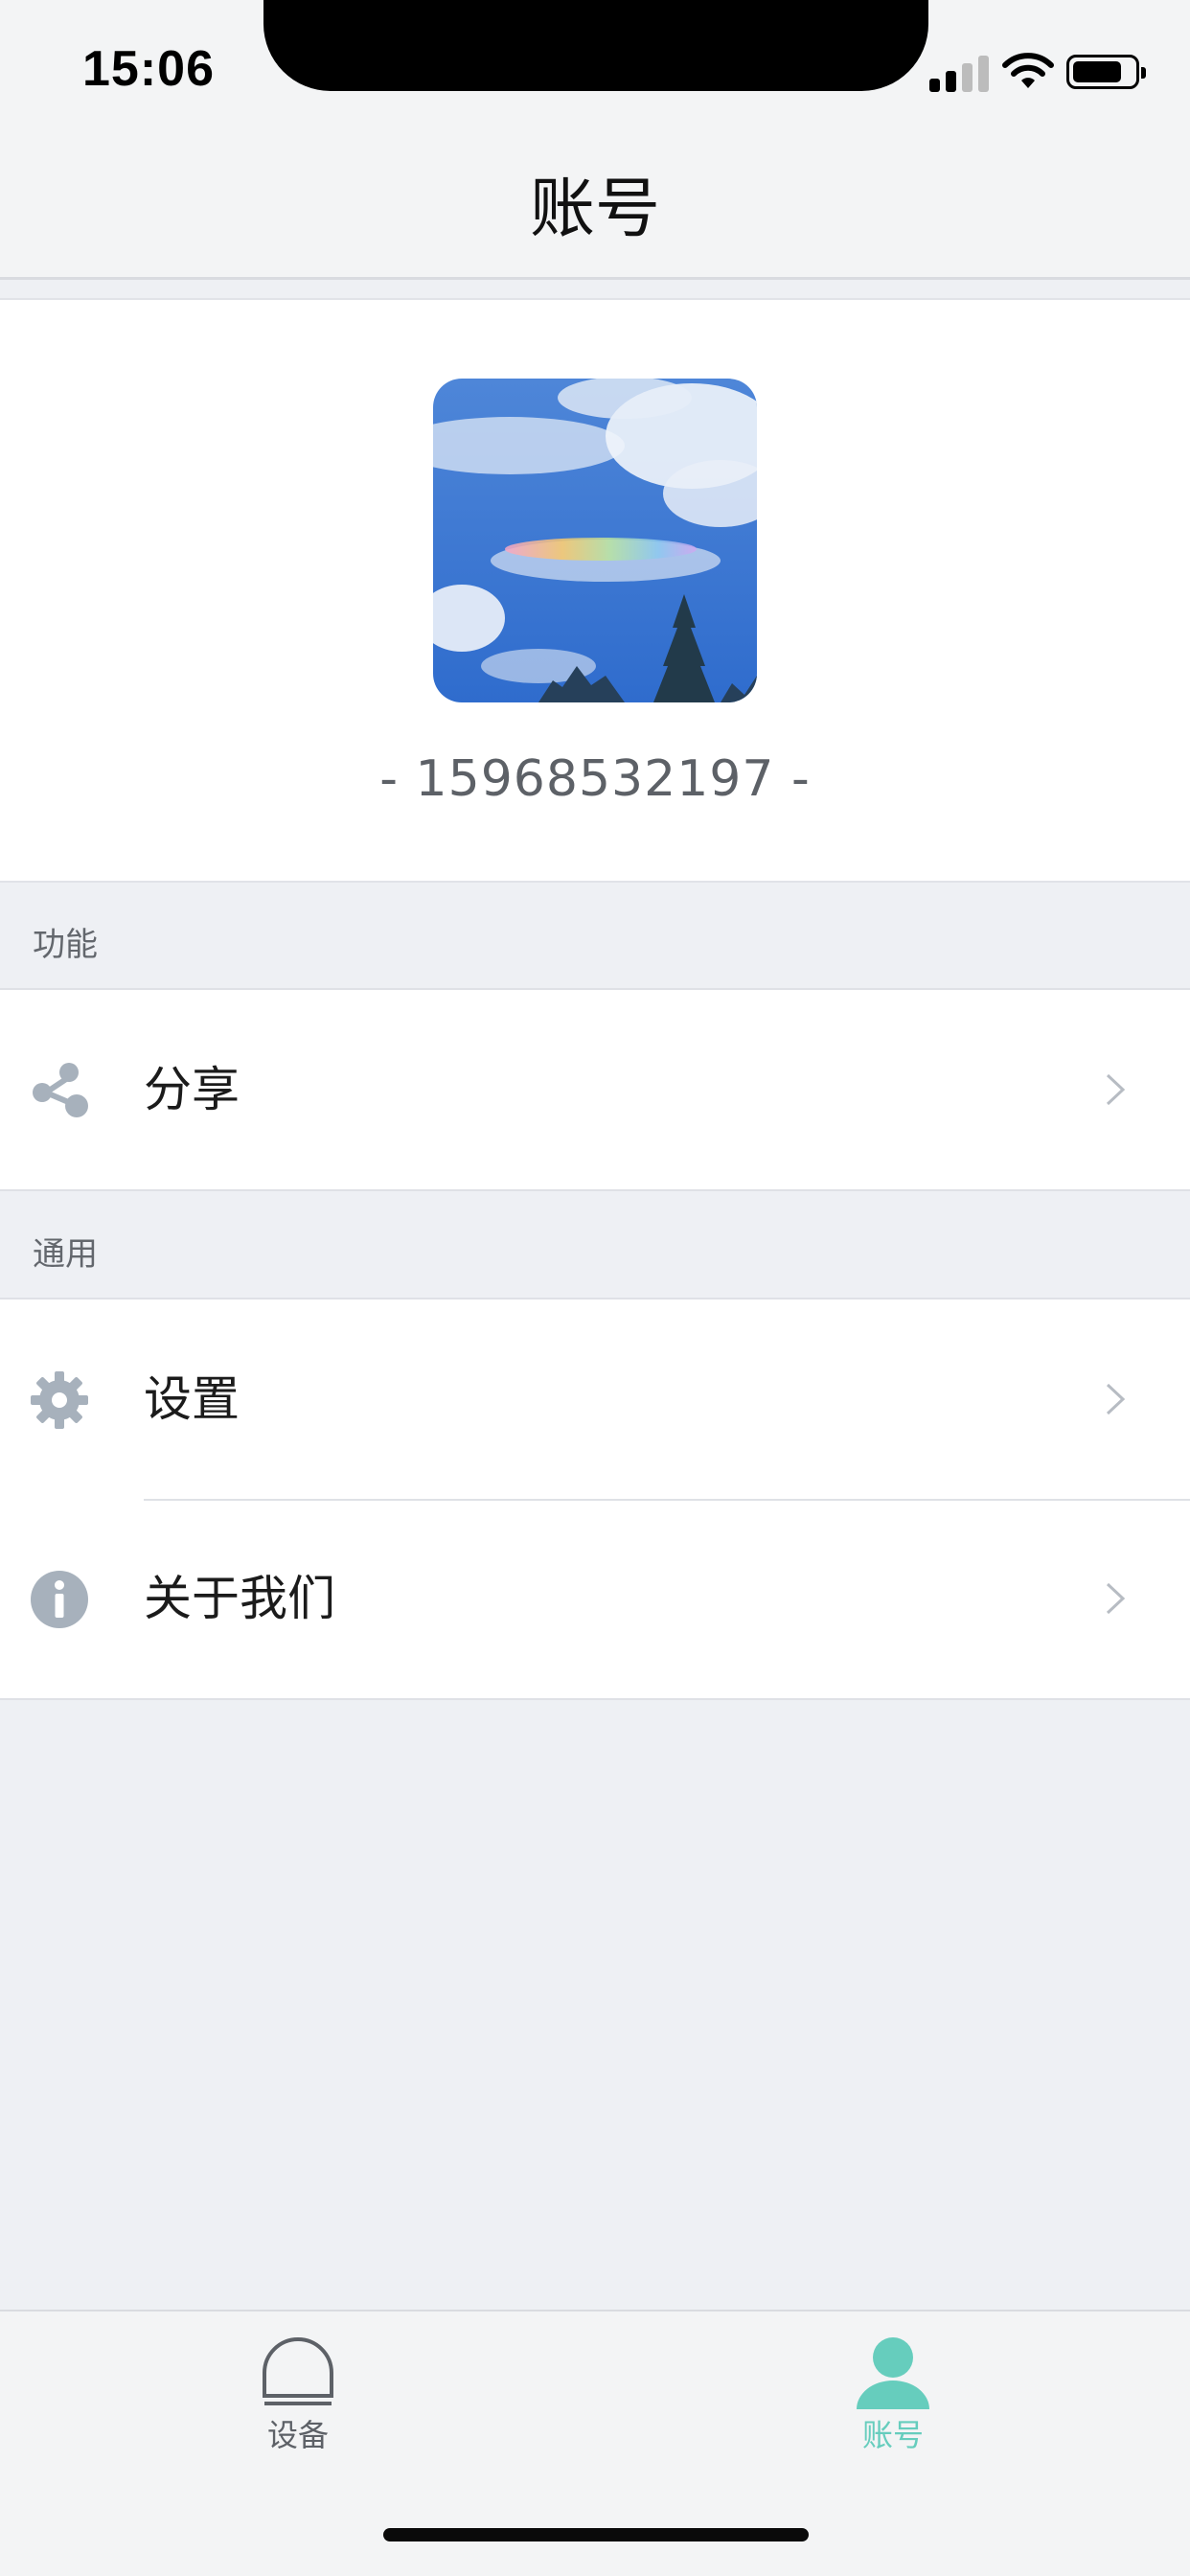  What do you see at coordinates (60, 1090) in the screenshot?
I see `share-icon` at bounding box center [60, 1090].